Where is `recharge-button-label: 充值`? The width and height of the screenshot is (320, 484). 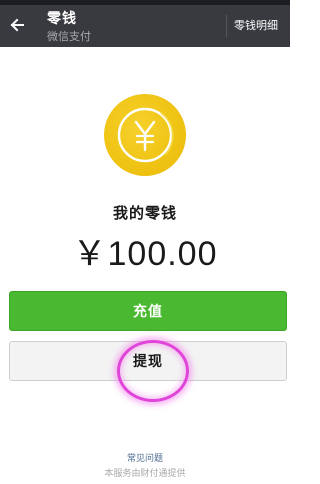 recharge-button-label: 充值 is located at coordinates (148, 312).